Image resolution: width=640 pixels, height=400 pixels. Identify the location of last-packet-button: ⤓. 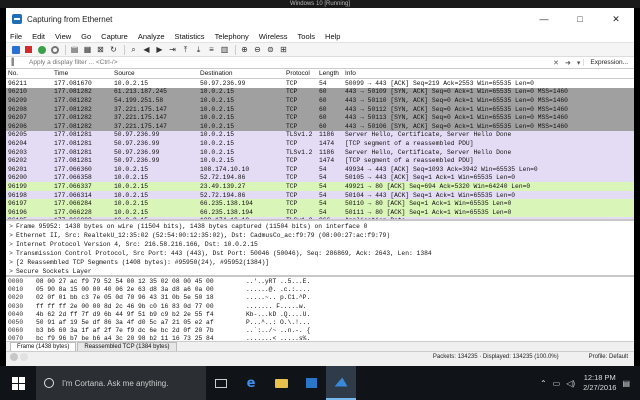
(198, 49).